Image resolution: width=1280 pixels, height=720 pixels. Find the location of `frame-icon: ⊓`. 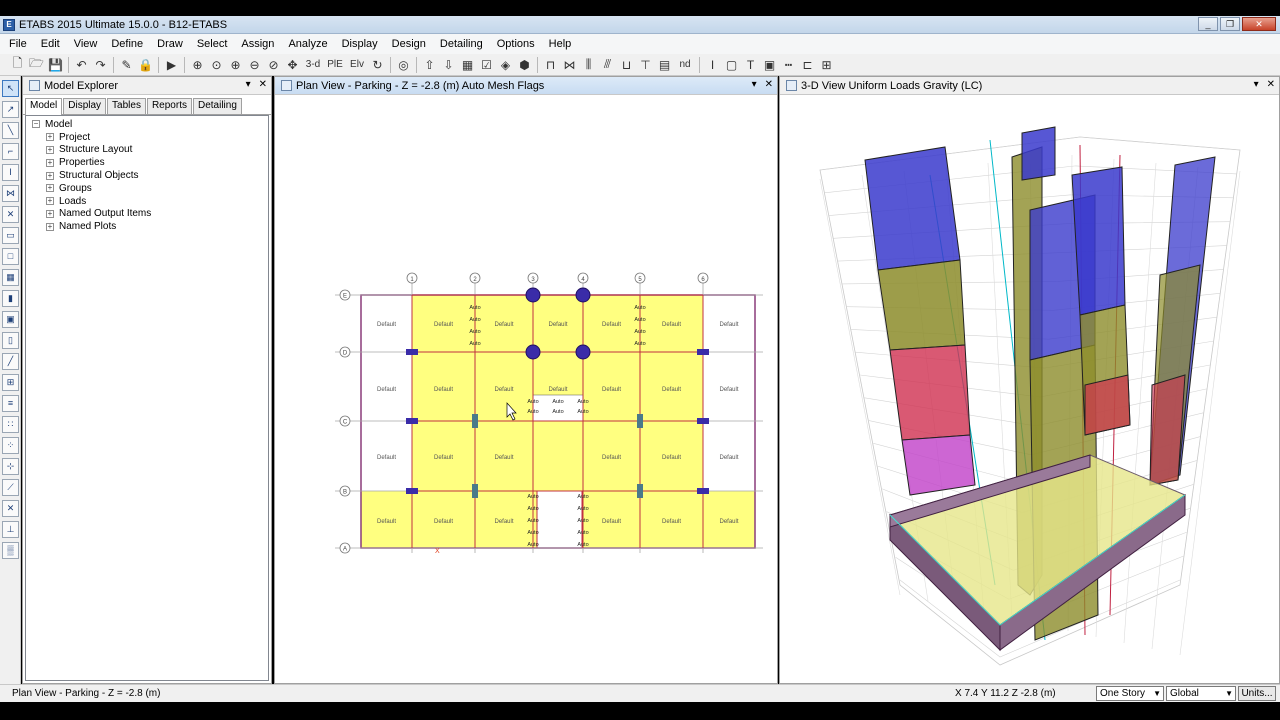

frame-icon: ⊓ is located at coordinates (550, 65).